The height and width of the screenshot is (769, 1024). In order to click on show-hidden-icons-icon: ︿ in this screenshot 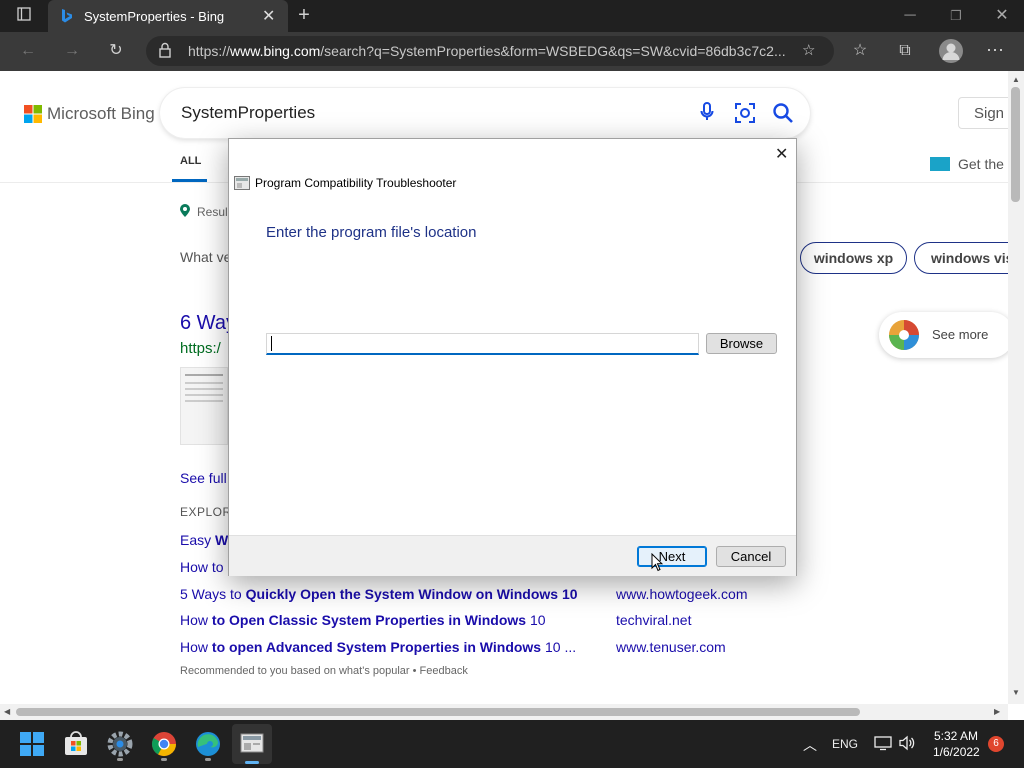, I will do `click(810, 745)`.